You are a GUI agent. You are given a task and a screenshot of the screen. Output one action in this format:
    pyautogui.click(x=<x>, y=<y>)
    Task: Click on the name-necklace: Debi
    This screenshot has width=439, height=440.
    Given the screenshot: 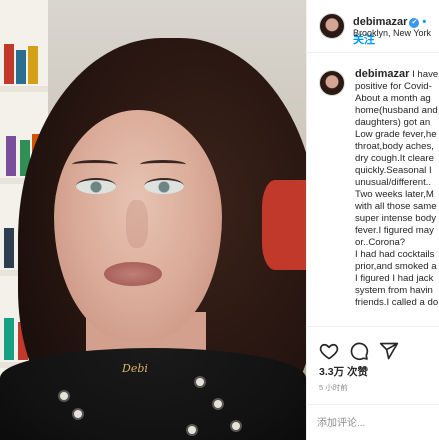 What is the action you would take?
    pyautogui.click(x=135, y=368)
    